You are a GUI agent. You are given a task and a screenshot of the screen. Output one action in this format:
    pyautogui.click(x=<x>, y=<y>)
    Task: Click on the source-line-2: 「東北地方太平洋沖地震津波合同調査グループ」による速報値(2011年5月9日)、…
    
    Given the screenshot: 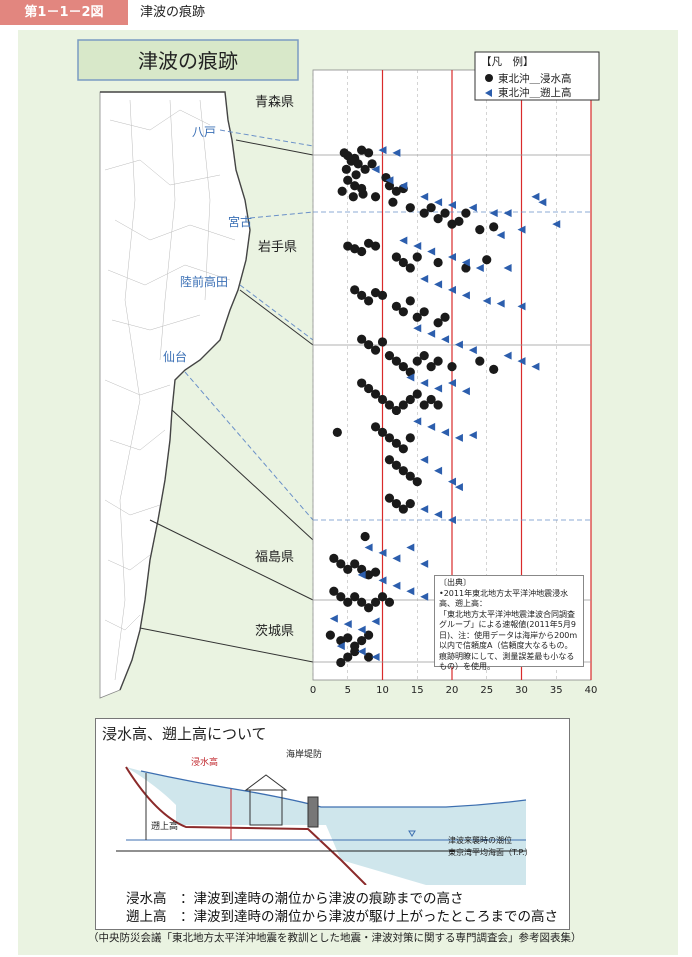 What is the action you would take?
    pyautogui.click(x=508, y=640)
    